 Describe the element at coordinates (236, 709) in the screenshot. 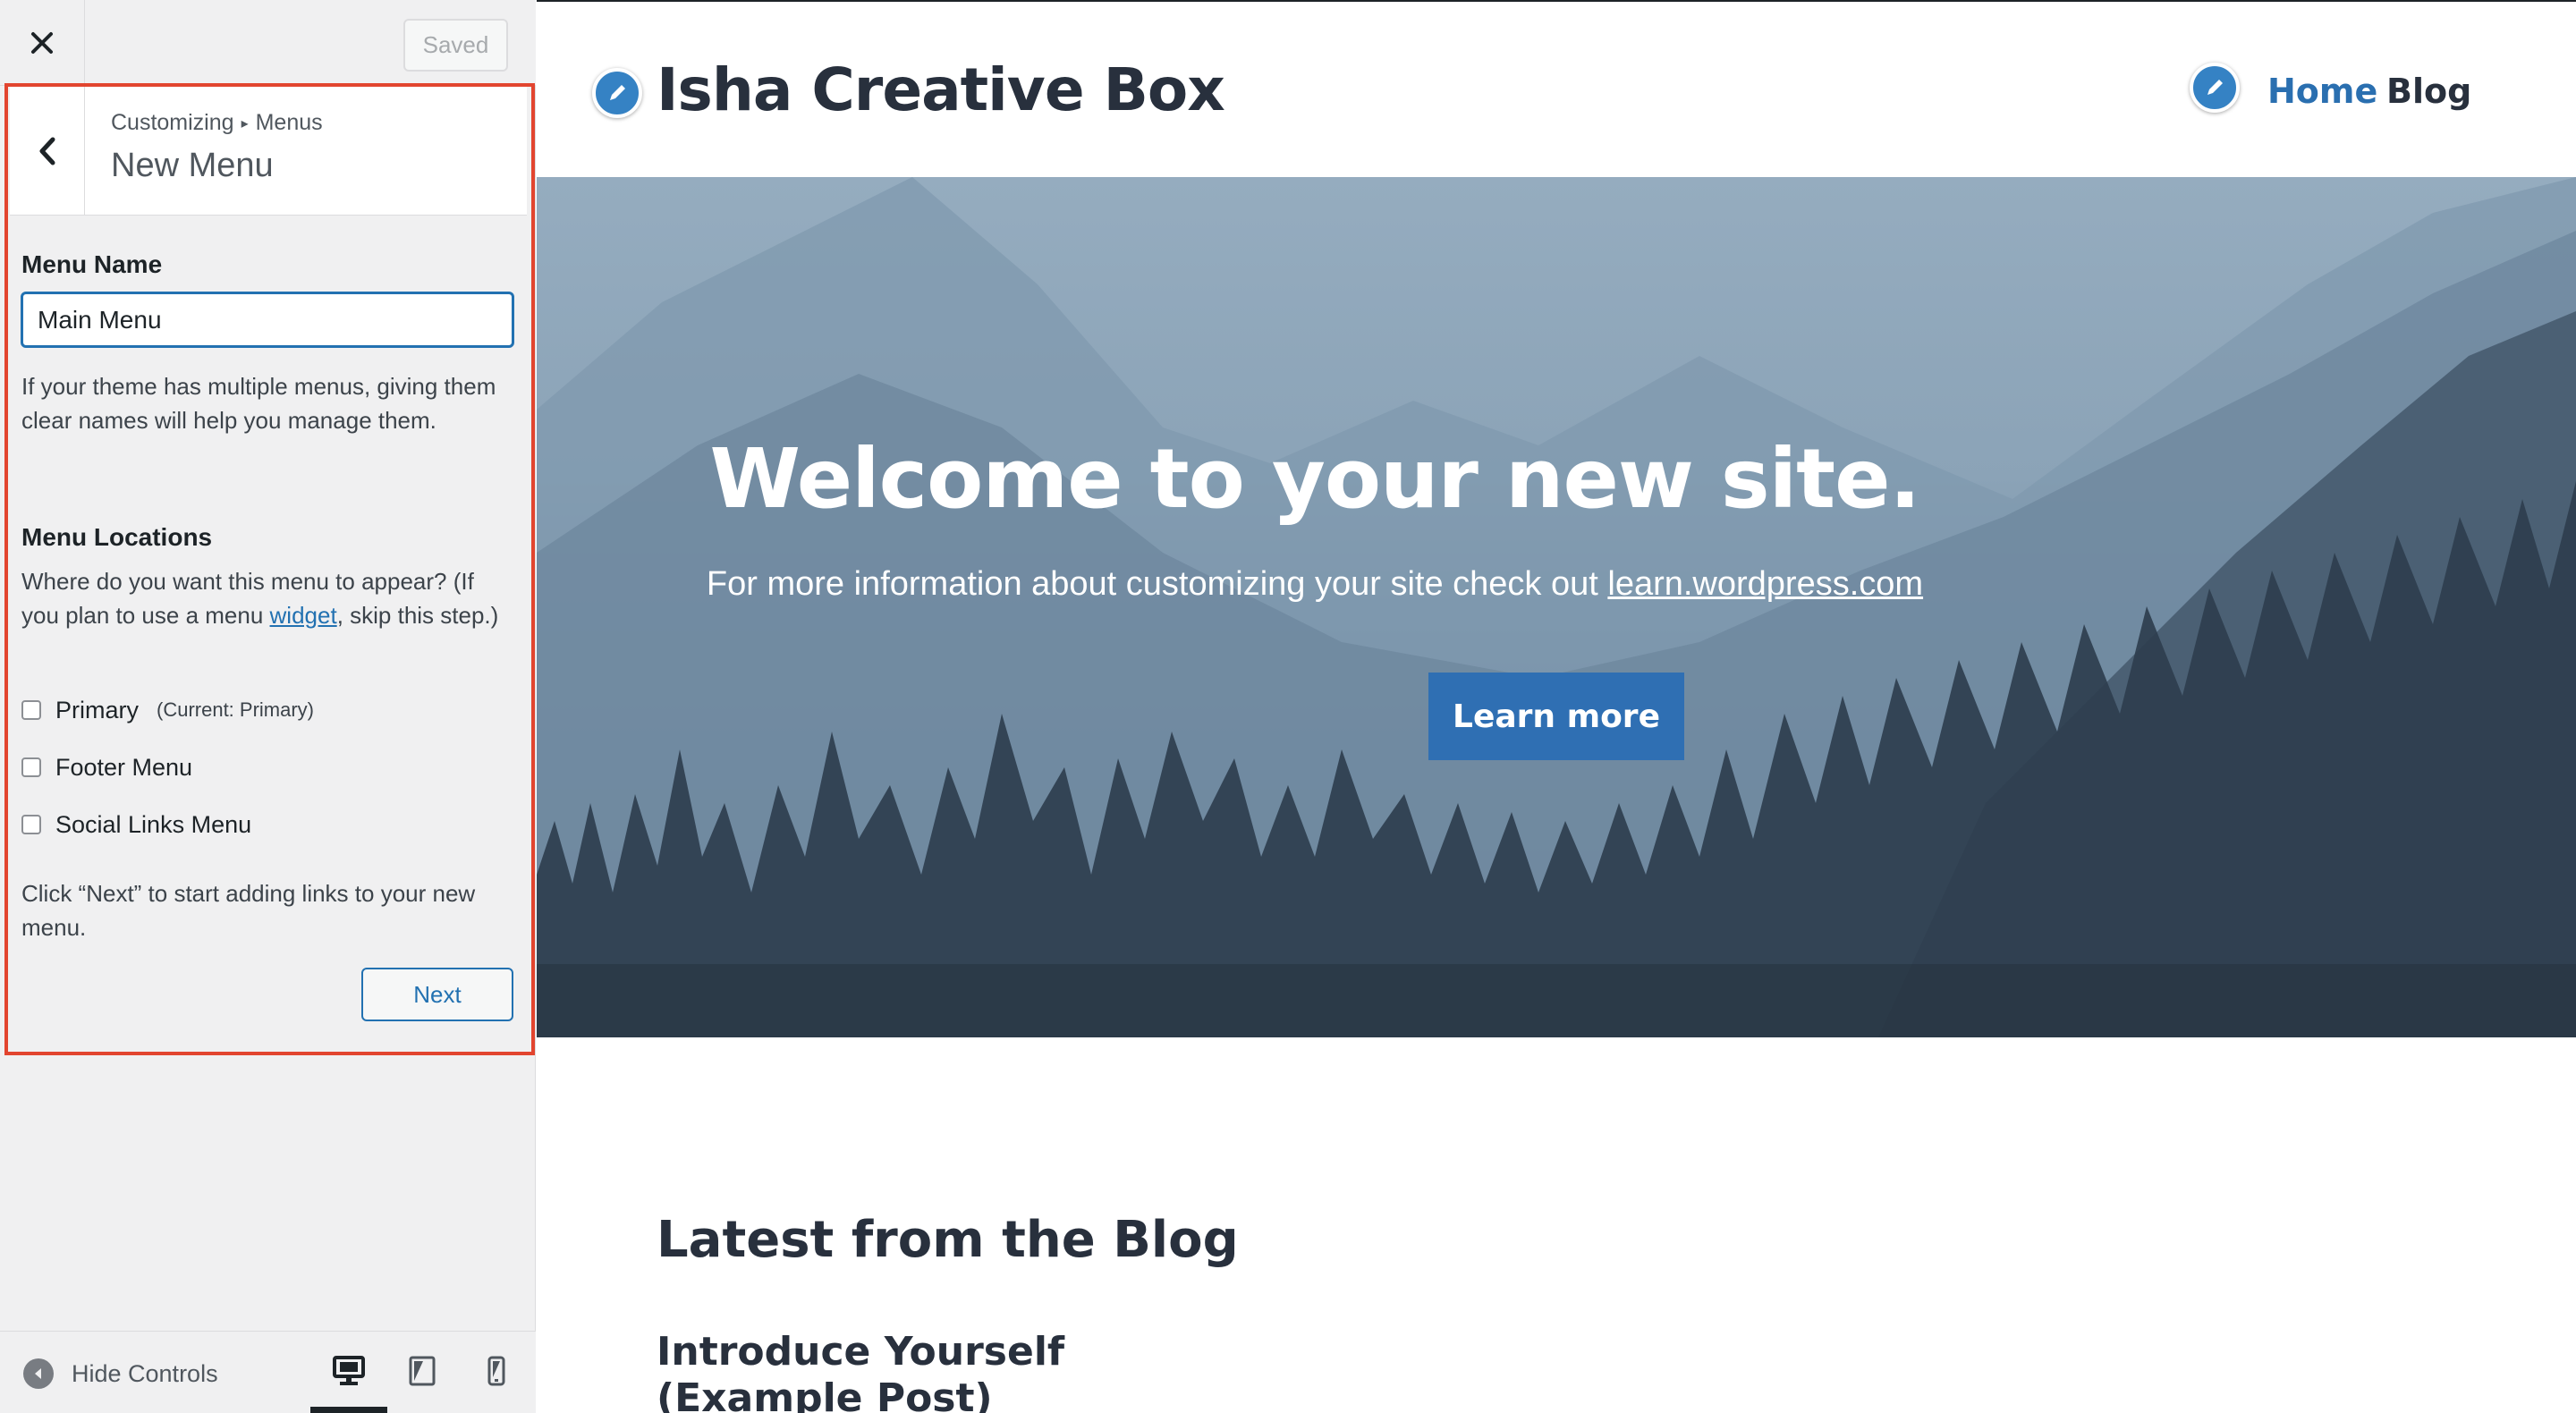

I see `location-primary-current-note: (Current: Primary)` at that location.